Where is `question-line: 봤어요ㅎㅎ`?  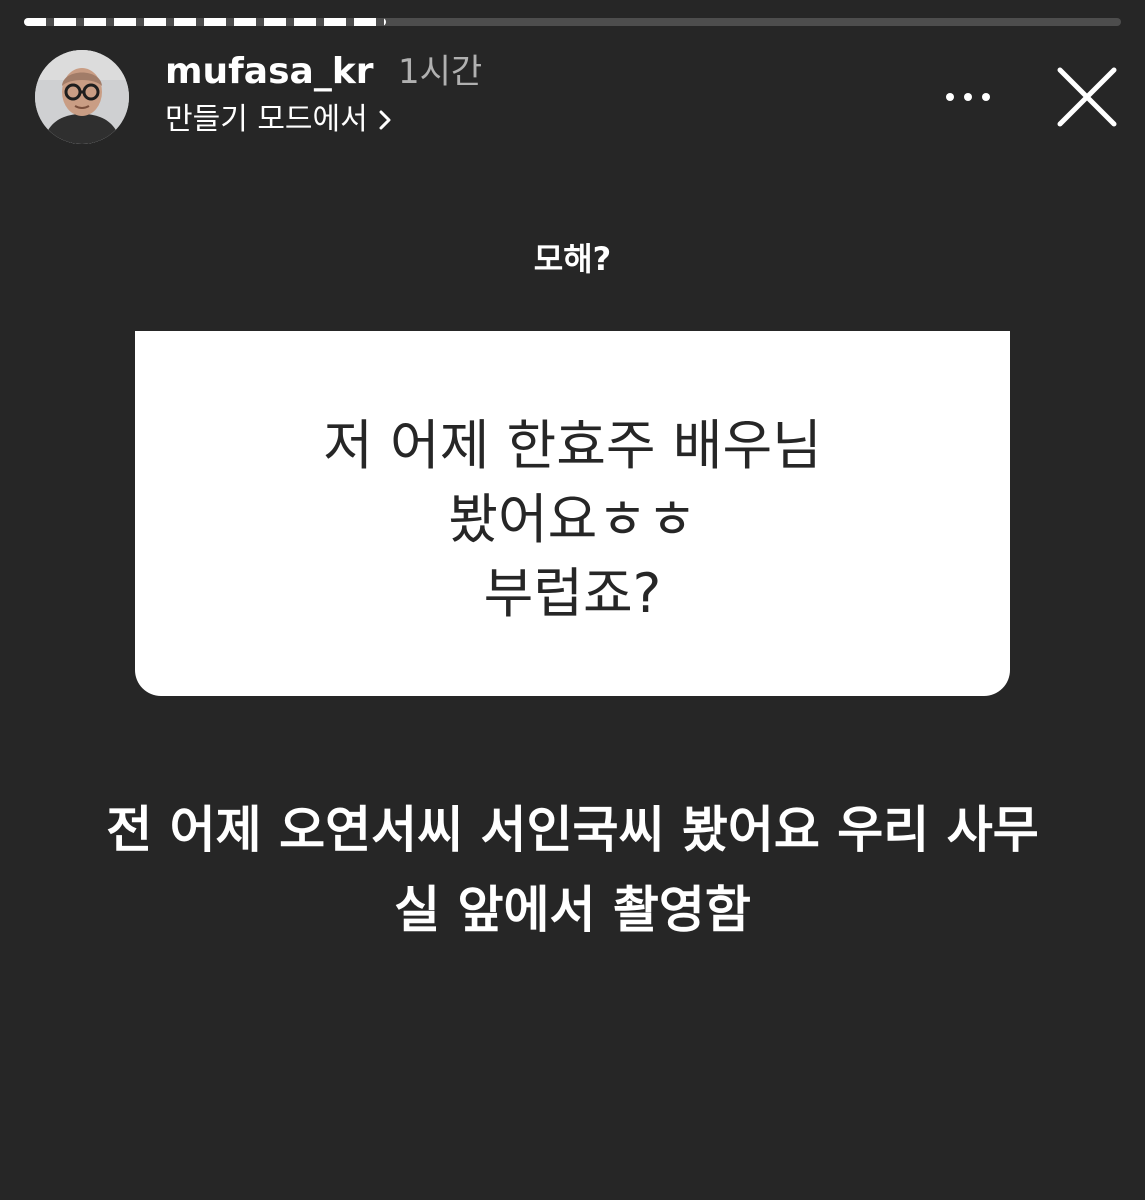 question-line: 봤어요ㅎㅎ is located at coordinates (572, 519).